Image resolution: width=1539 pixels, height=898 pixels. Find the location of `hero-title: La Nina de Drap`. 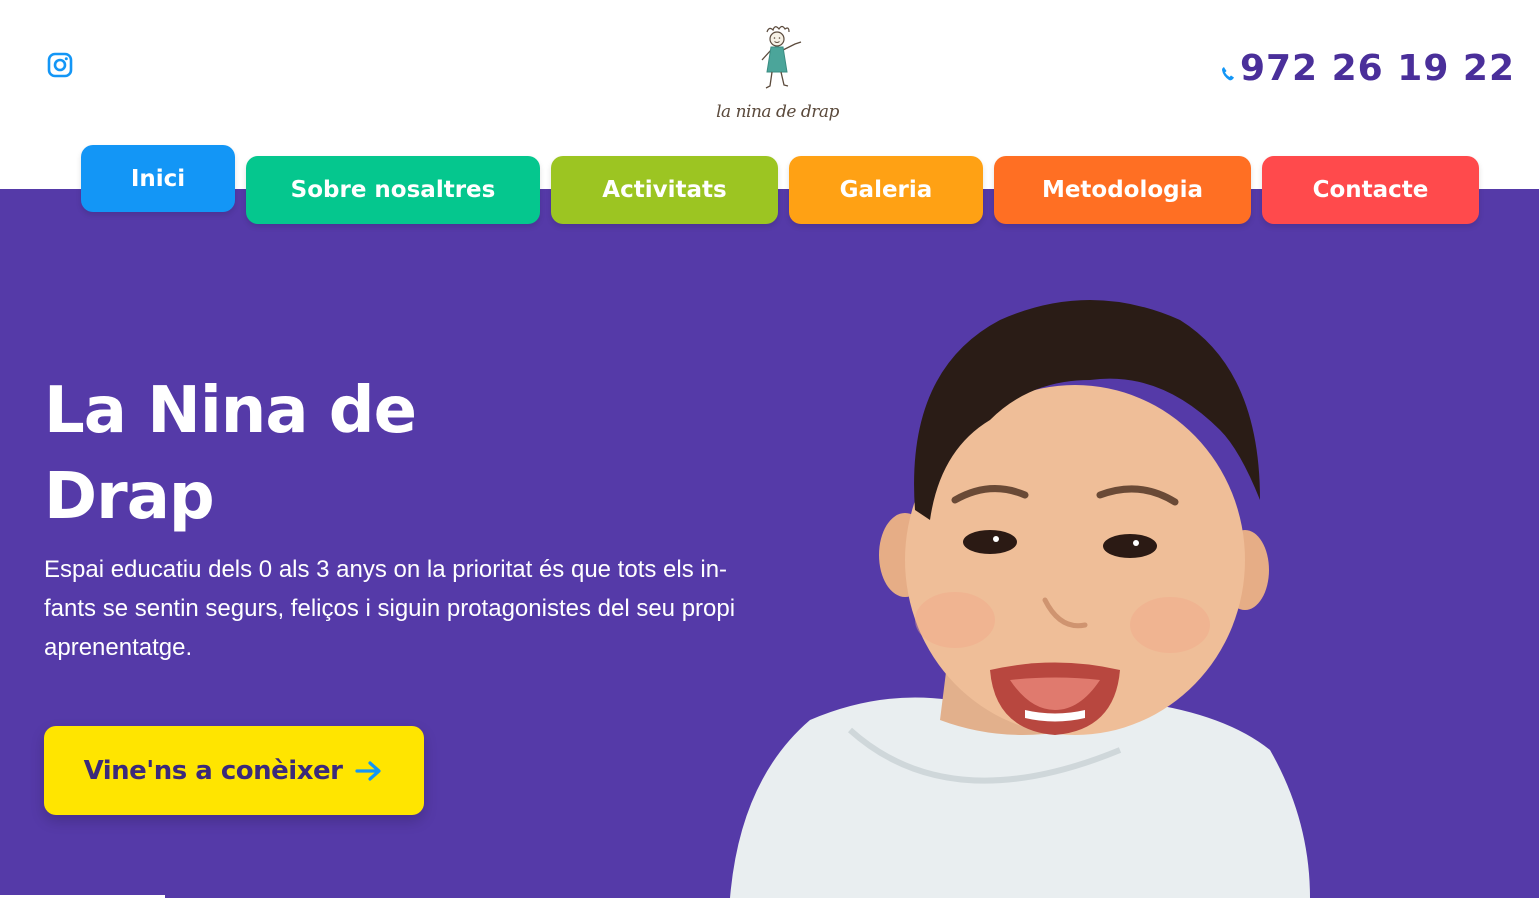

hero-title: La Nina de Drap is located at coordinates (230, 454).